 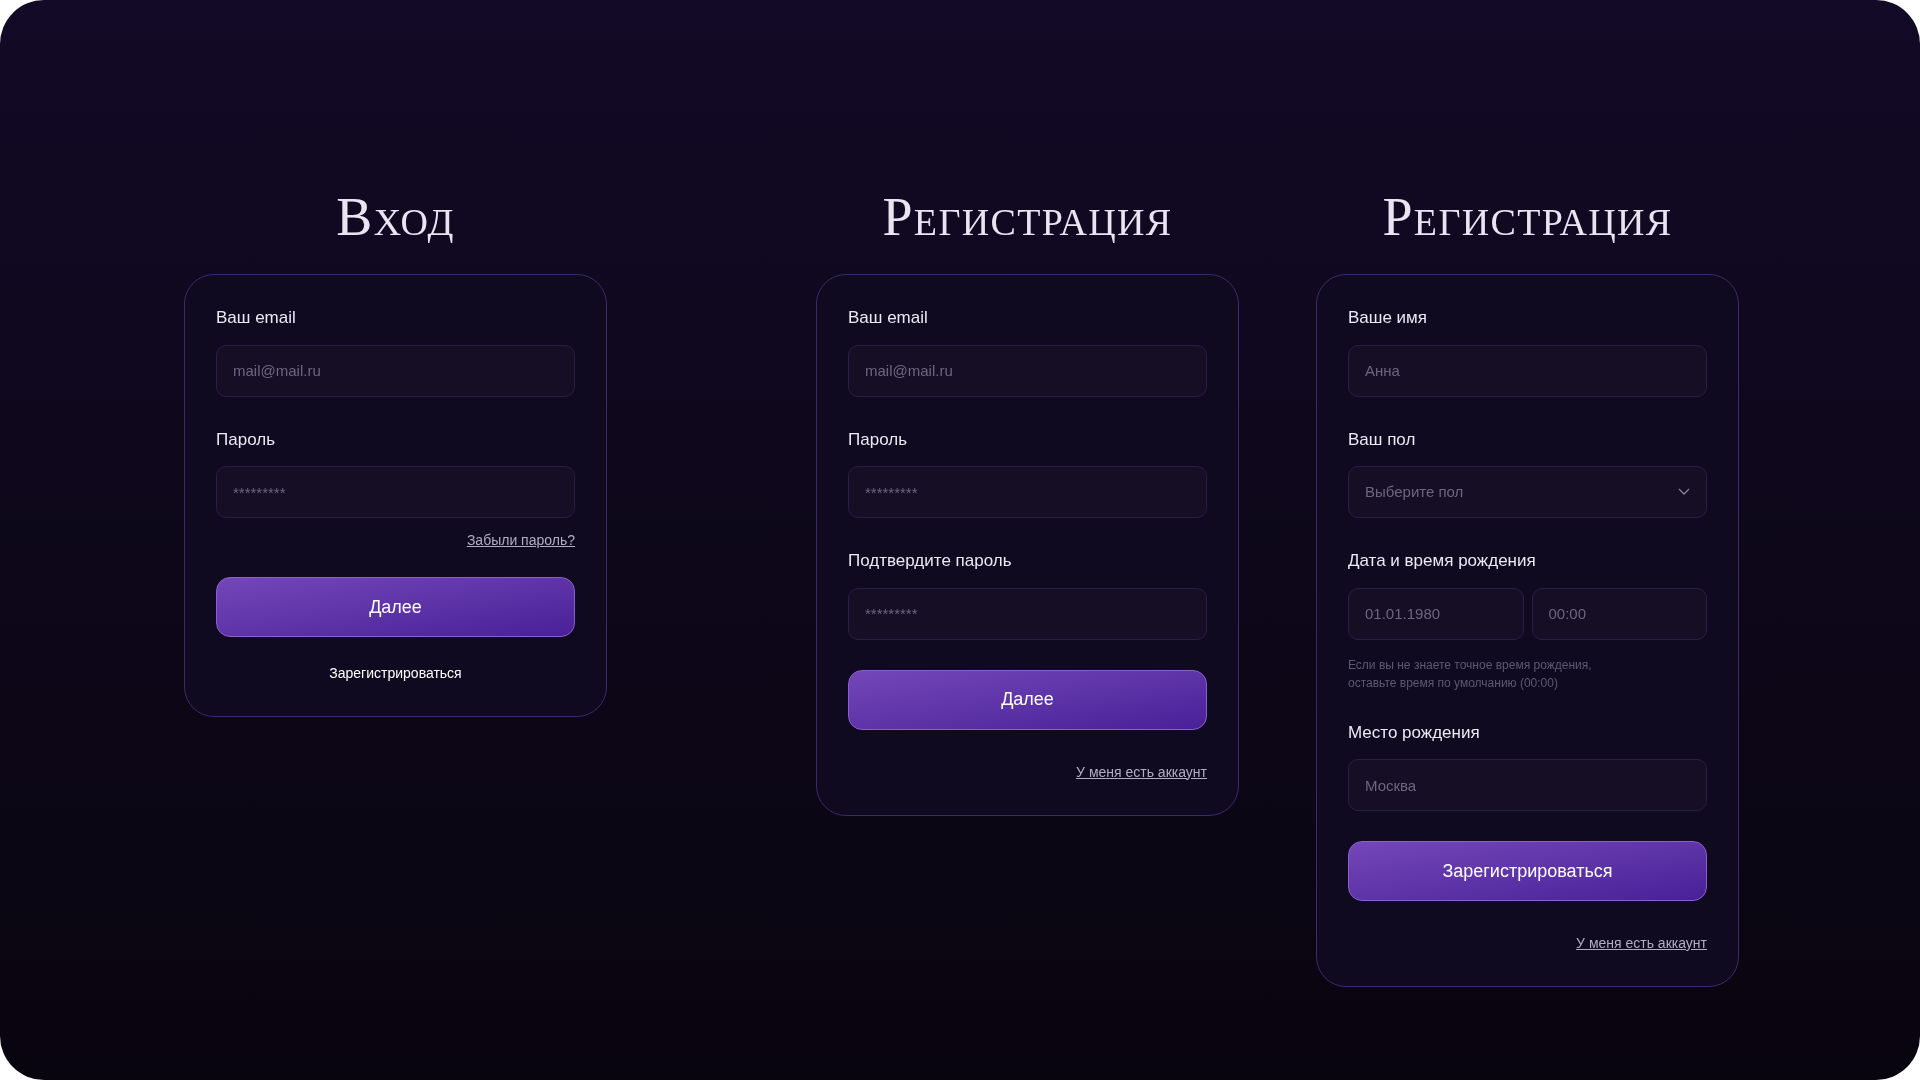 What do you see at coordinates (1684, 492) in the screenshot?
I see `chevron-down-icon` at bounding box center [1684, 492].